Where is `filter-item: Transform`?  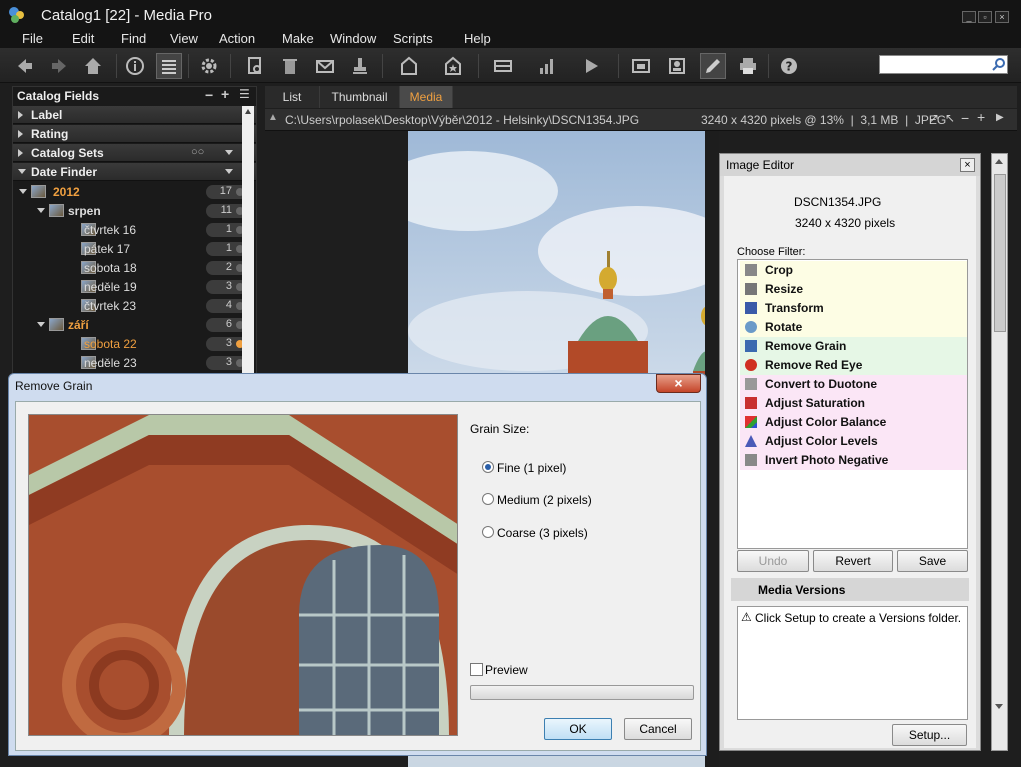 filter-item: Transform is located at coordinates (853, 308).